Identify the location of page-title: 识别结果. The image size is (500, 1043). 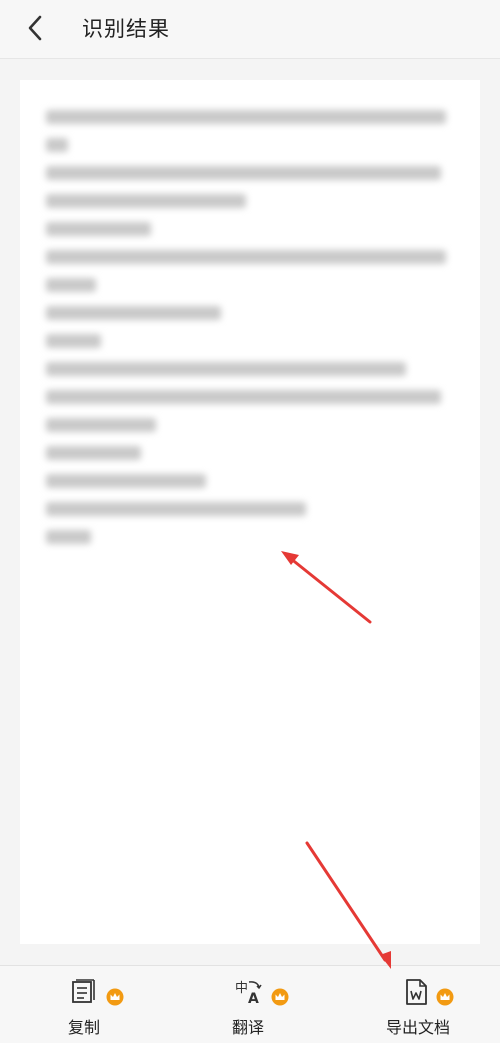
(126, 29).